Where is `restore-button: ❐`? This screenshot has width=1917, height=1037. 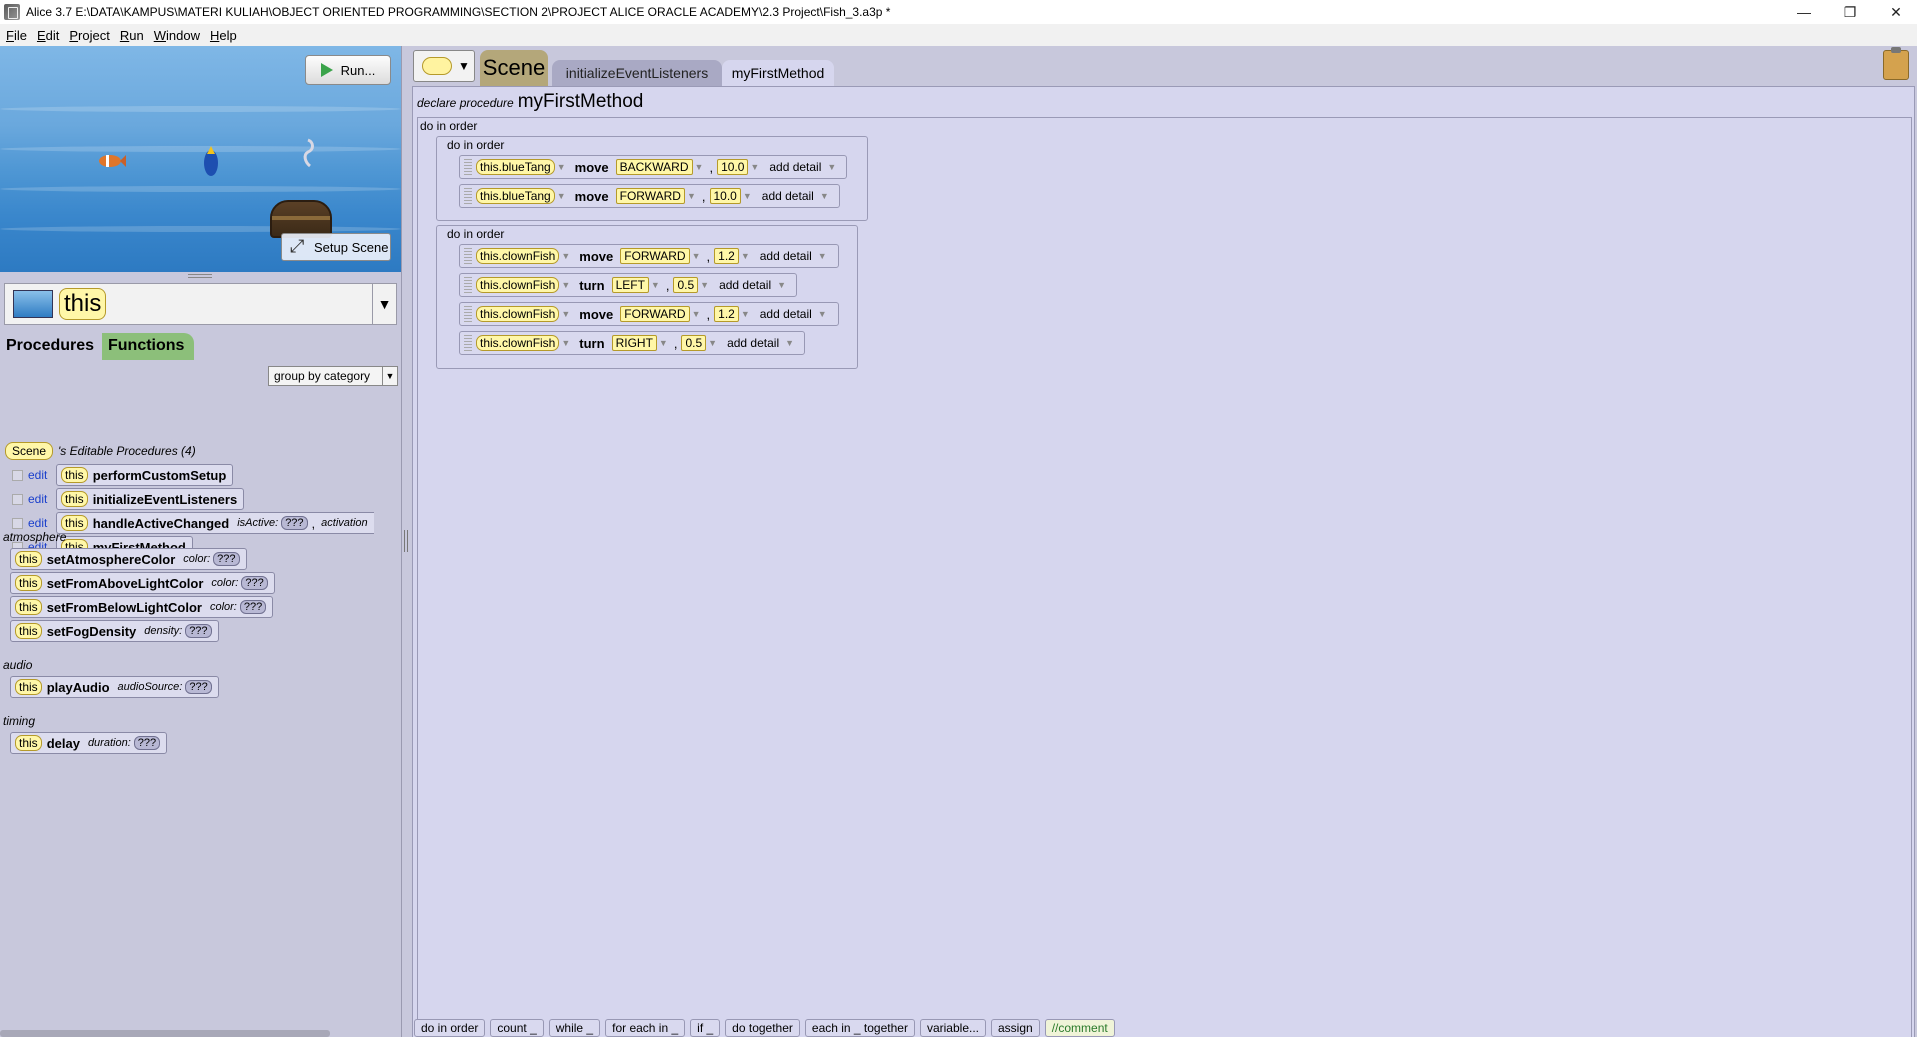
restore-button: ❐ is located at coordinates (1850, 12).